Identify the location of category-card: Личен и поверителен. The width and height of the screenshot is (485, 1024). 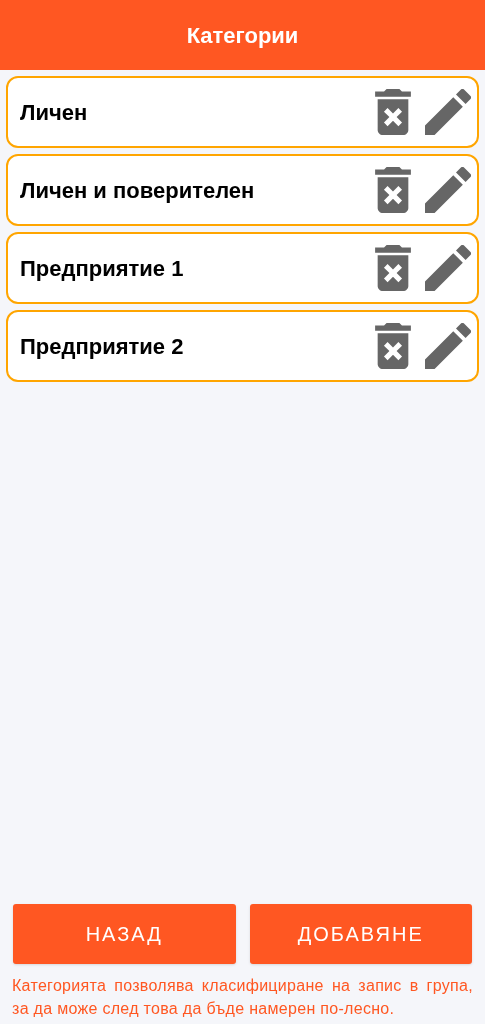
(242, 190).